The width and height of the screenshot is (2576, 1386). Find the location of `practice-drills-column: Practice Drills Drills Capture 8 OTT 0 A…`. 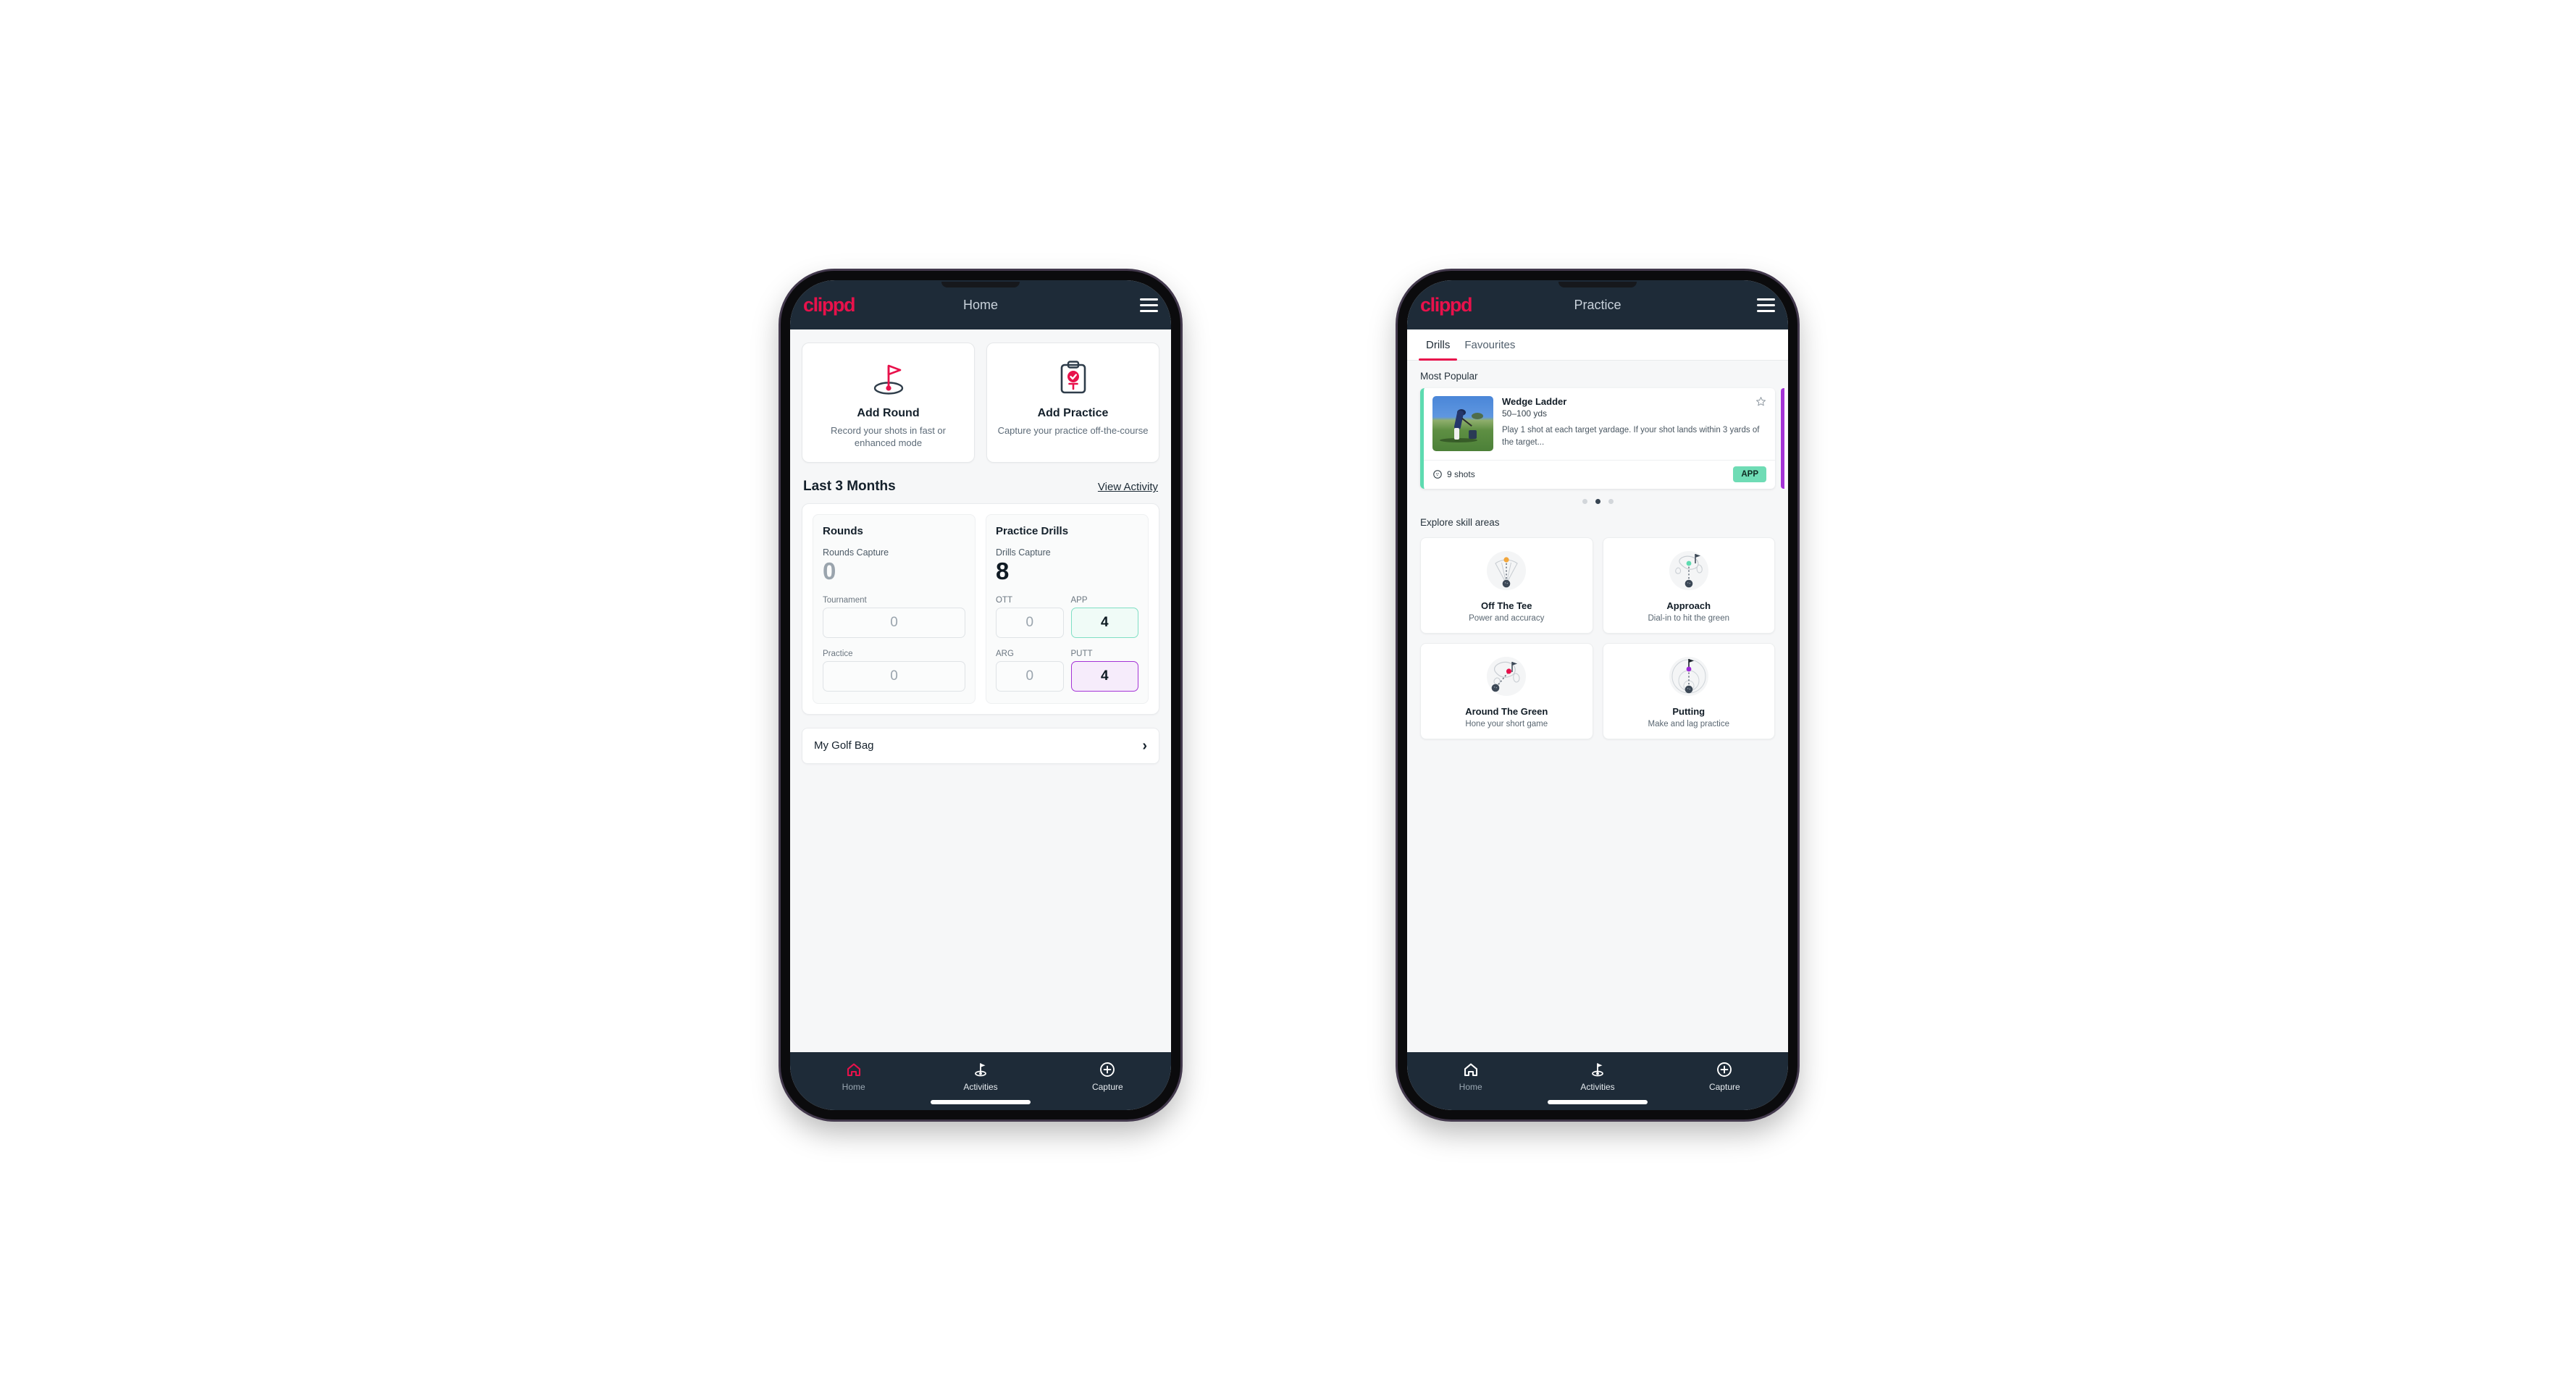

practice-drills-column: Practice Drills Drills Capture 8 OTT 0 A… is located at coordinates (1067, 609).